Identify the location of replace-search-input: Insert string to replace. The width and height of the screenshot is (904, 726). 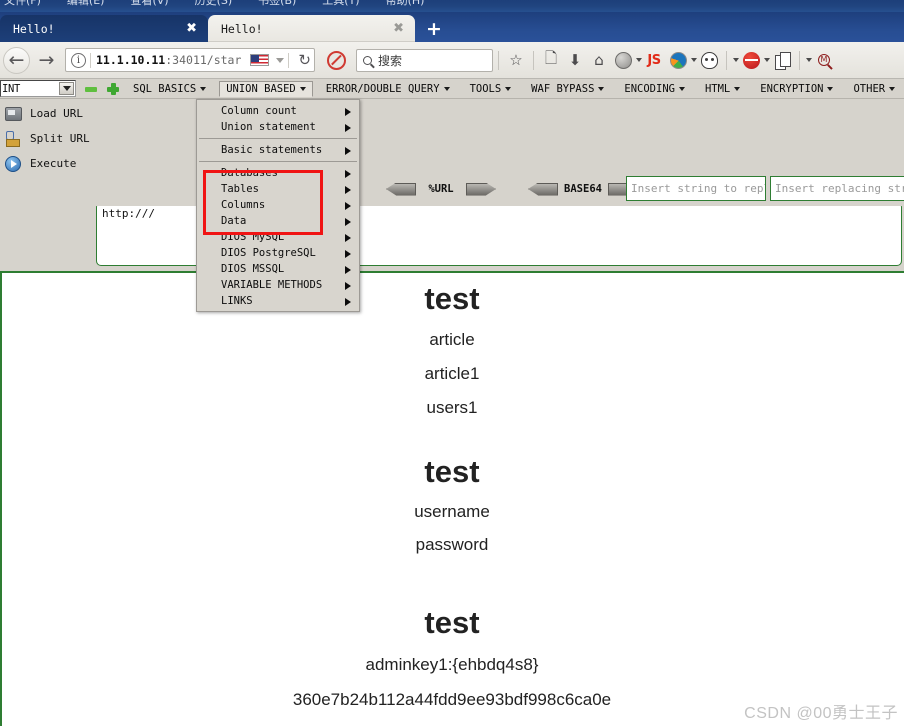
(696, 188).